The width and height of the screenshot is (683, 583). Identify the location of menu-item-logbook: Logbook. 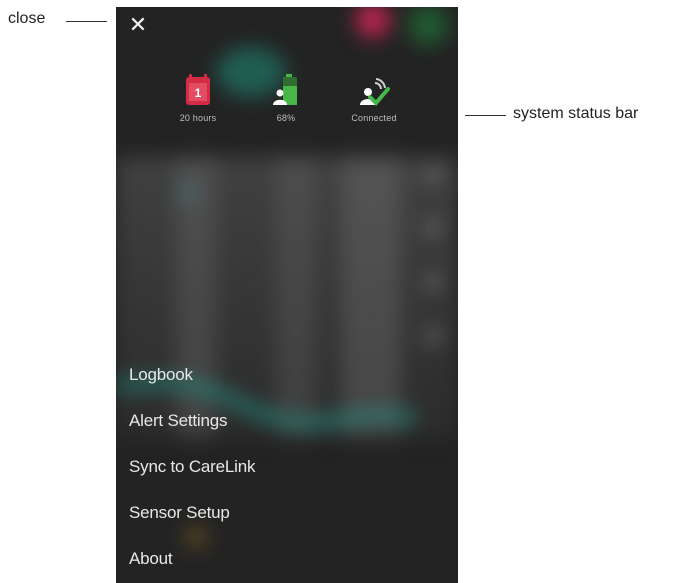
(284, 385).